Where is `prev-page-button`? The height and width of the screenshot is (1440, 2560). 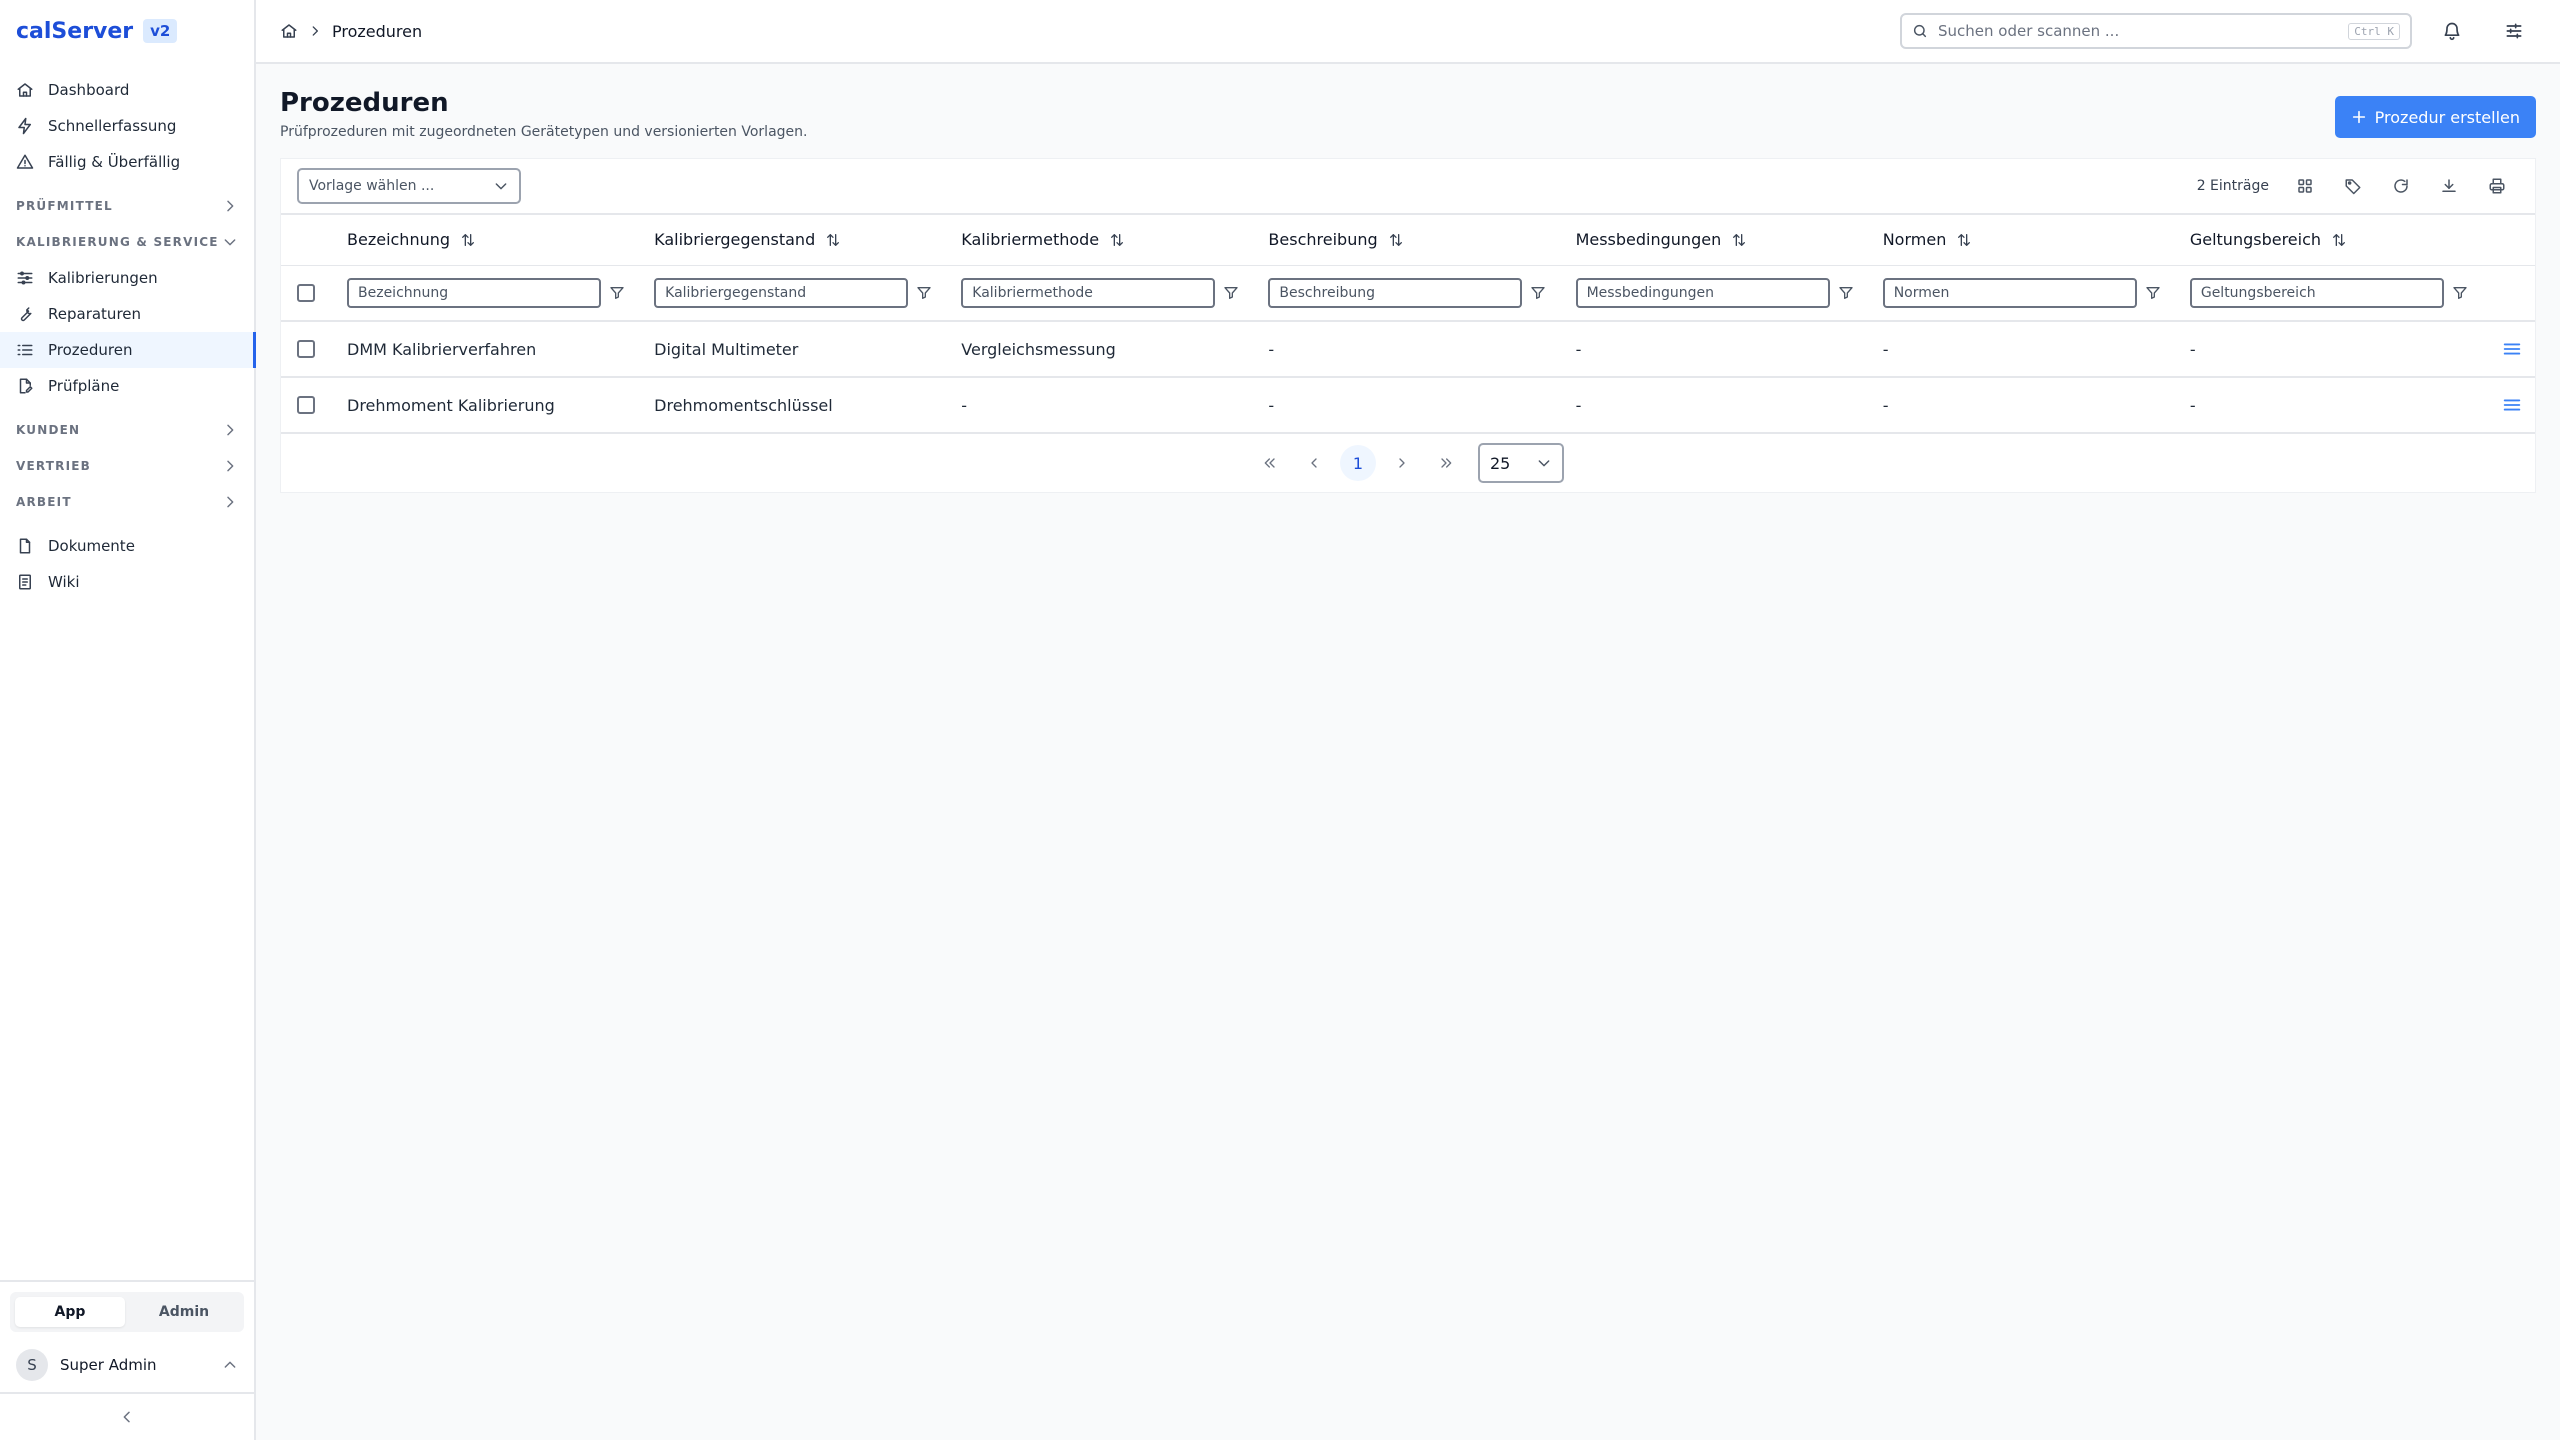 prev-page-button is located at coordinates (1314, 463).